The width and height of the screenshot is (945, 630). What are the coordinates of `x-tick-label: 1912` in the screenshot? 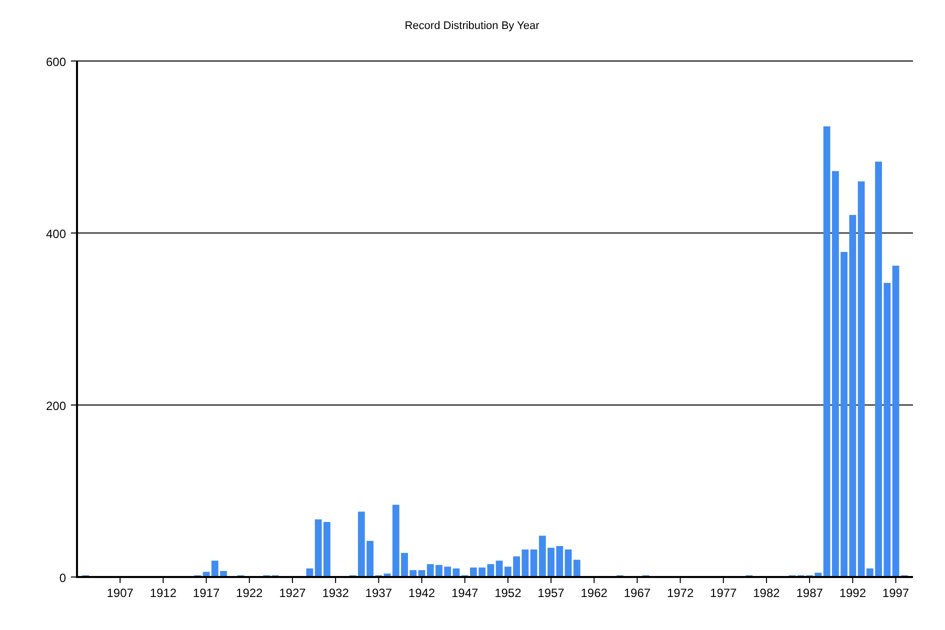 It's located at (163, 593).